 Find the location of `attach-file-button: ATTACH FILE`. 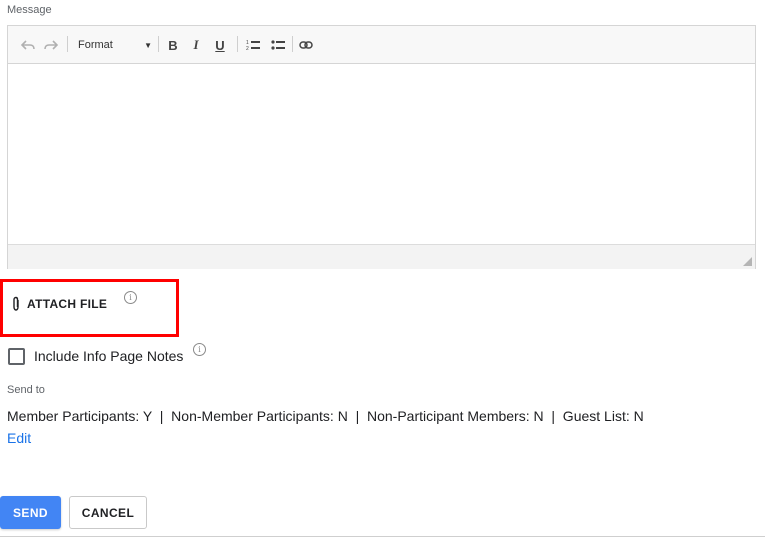

attach-file-button: ATTACH FILE is located at coordinates (59, 304).